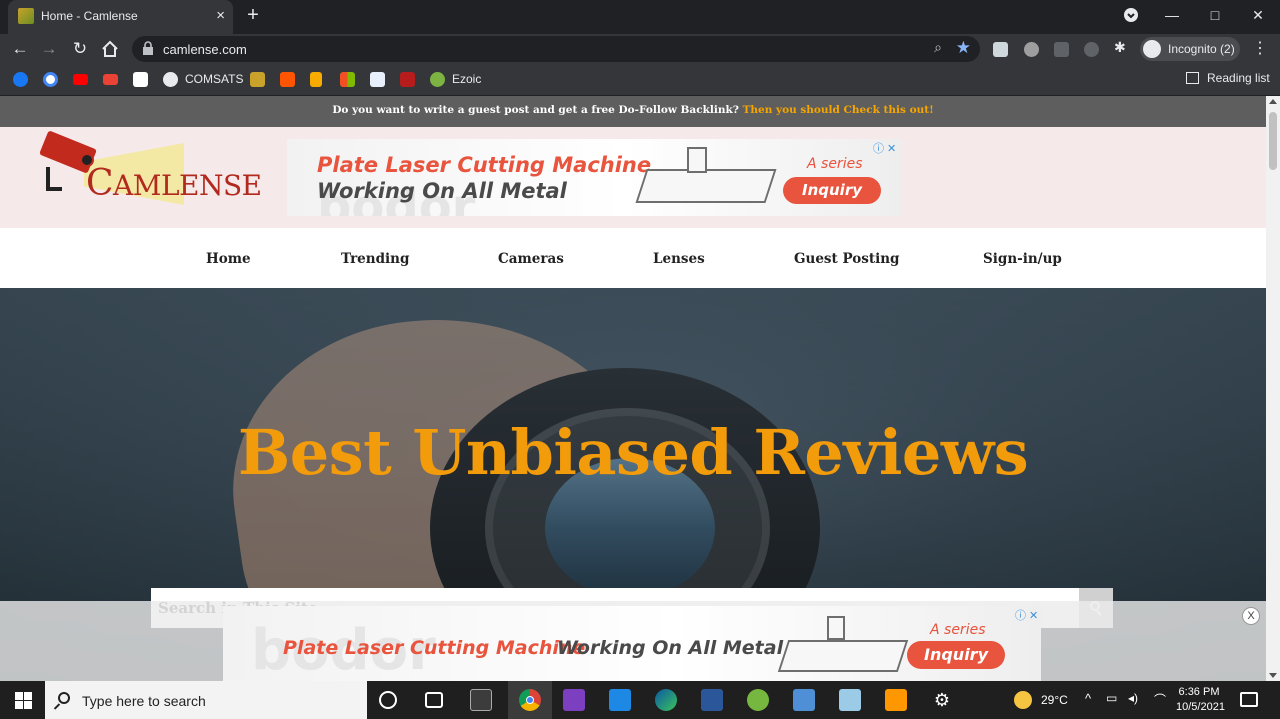 Image resolution: width=1280 pixels, height=719 pixels. What do you see at coordinates (574, 700) in the screenshot?
I see `visual-studio-icon` at bounding box center [574, 700].